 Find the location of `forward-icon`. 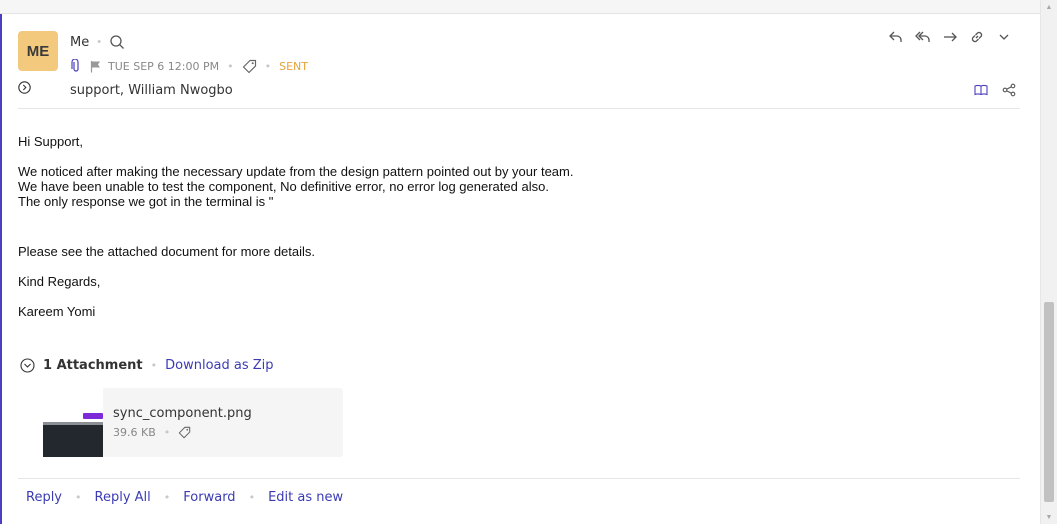

forward-icon is located at coordinates (949, 36).